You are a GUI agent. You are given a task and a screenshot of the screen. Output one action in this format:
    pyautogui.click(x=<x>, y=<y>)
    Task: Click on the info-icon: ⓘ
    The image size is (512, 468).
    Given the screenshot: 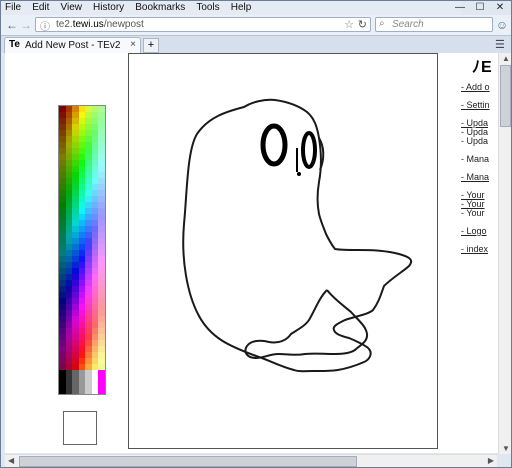 What is the action you would take?
    pyautogui.click(x=45, y=25)
    